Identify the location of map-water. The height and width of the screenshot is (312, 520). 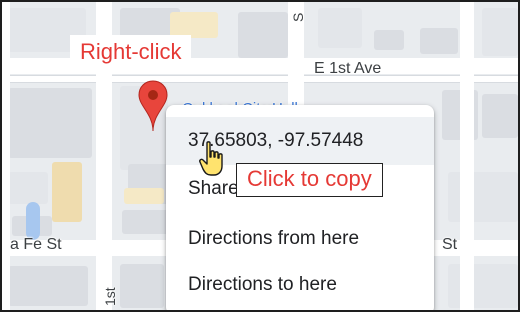
(33, 221).